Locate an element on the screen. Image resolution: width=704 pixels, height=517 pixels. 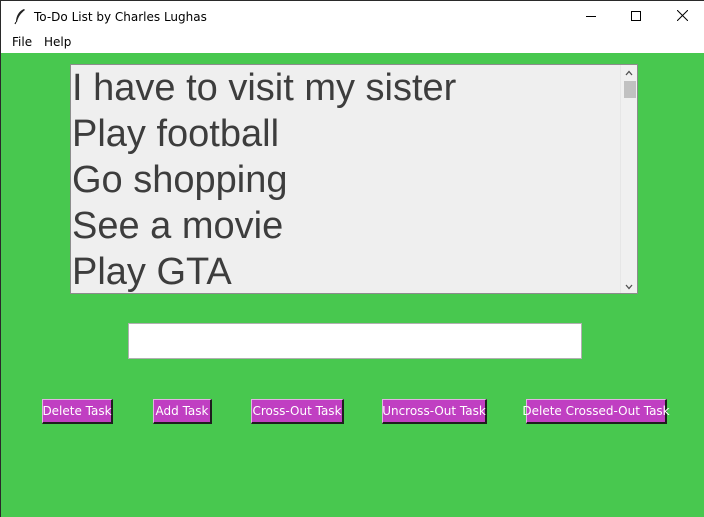
maximize-button is located at coordinates (636, 16).